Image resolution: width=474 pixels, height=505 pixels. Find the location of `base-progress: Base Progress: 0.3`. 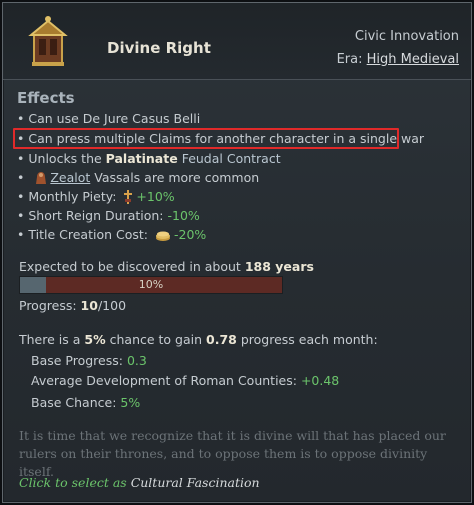

base-progress: Base Progress: 0.3 is located at coordinates (89, 360).